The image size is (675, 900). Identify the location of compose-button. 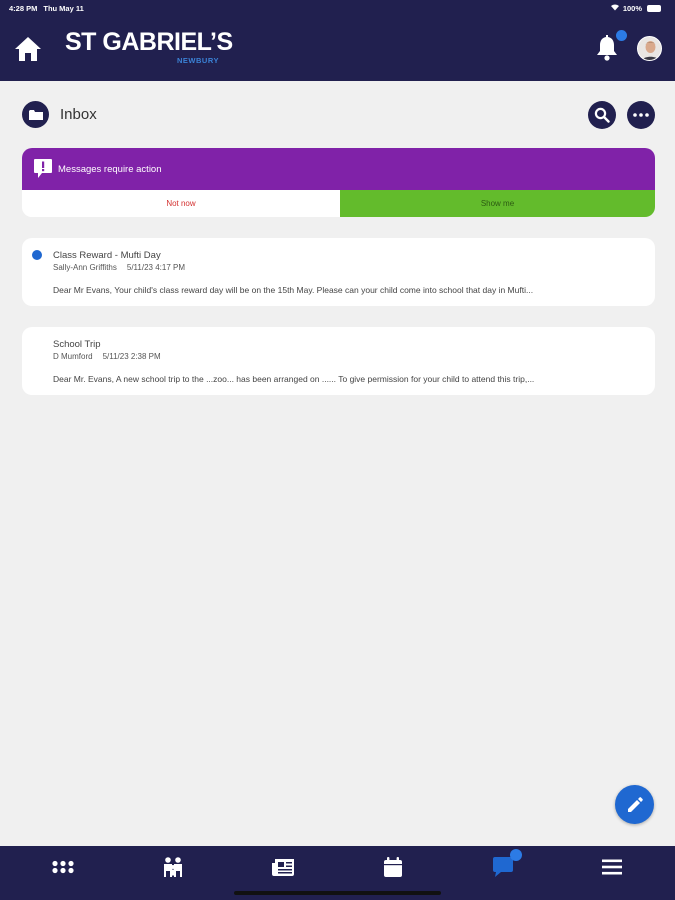
(634, 804).